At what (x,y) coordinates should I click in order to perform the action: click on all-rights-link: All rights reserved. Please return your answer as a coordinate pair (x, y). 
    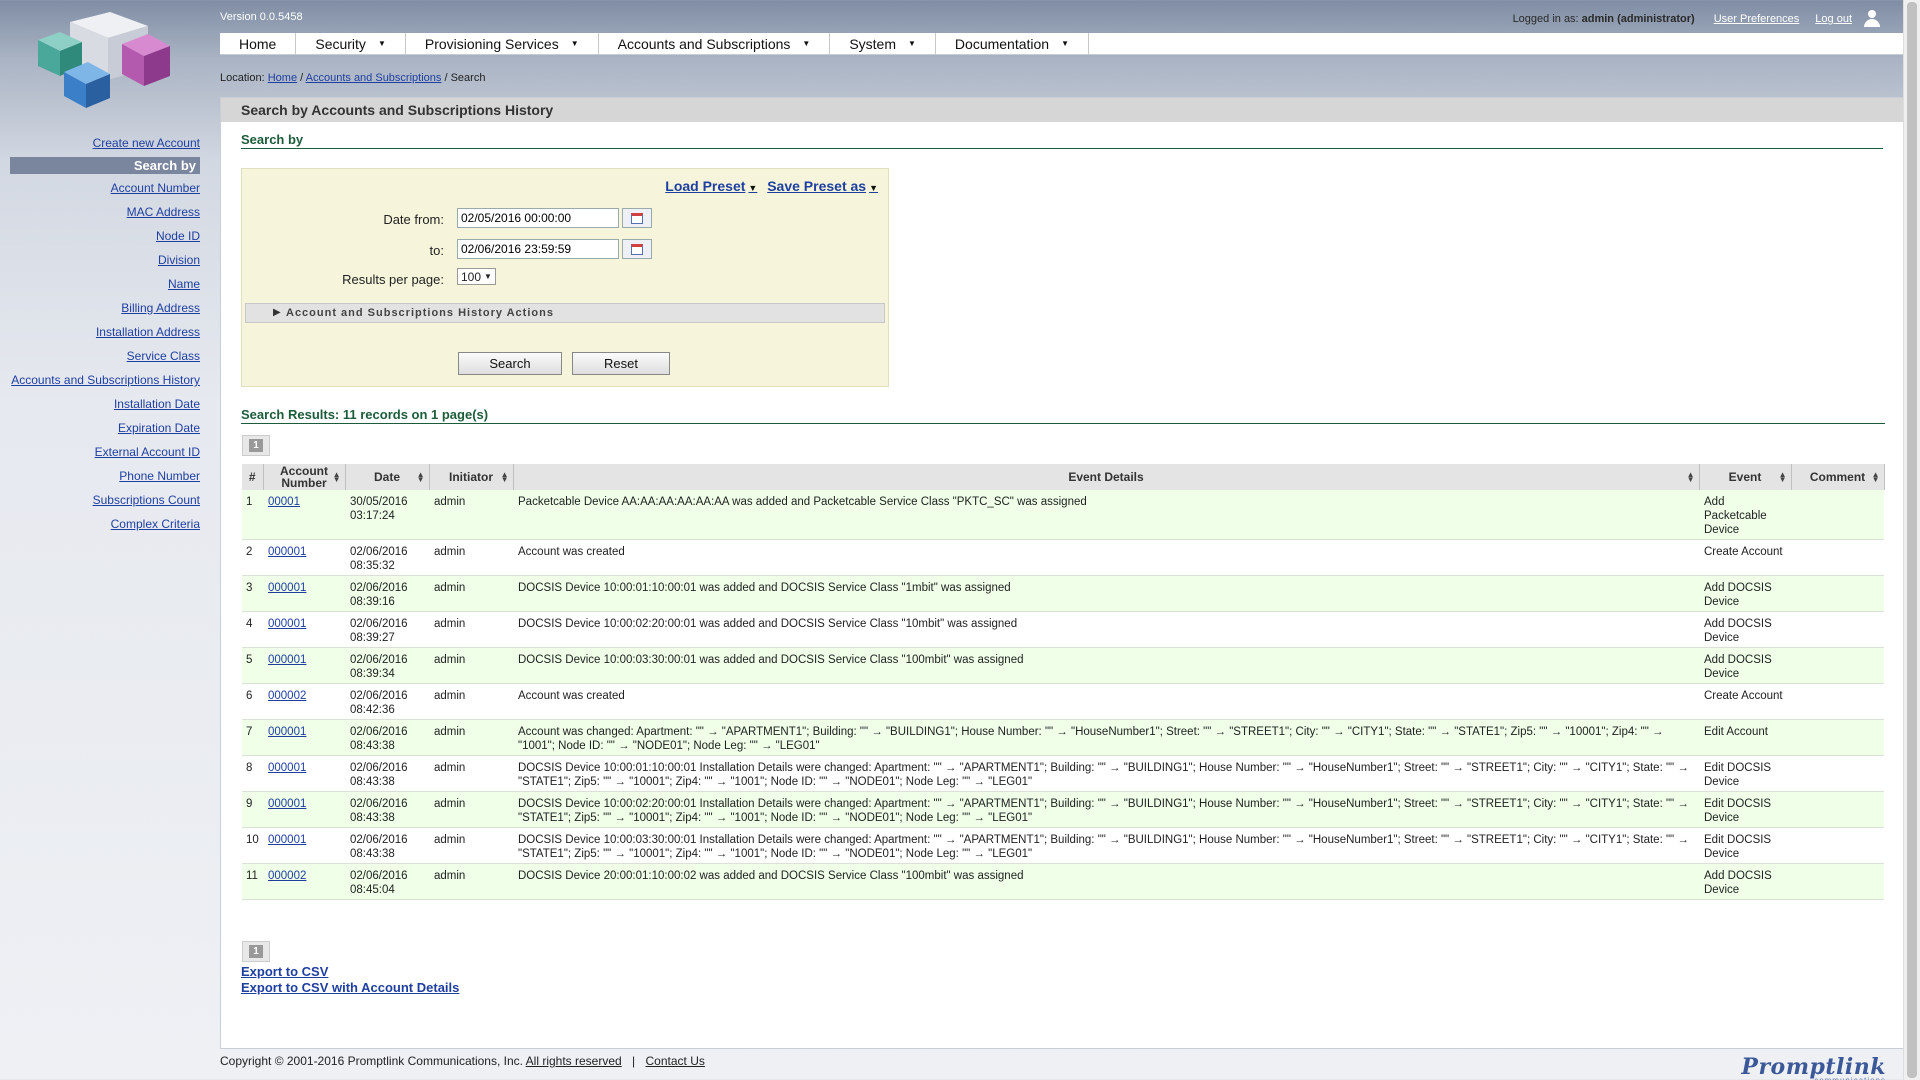
    Looking at the image, I should click on (574, 1061).